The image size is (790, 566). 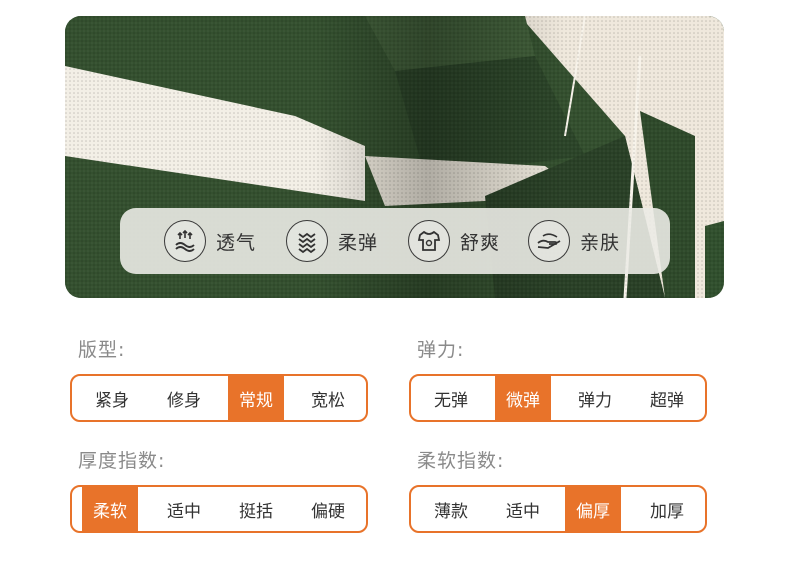 What do you see at coordinates (441, 350) in the screenshot?
I see `group-title: 弹力:` at bounding box center [441, 350].